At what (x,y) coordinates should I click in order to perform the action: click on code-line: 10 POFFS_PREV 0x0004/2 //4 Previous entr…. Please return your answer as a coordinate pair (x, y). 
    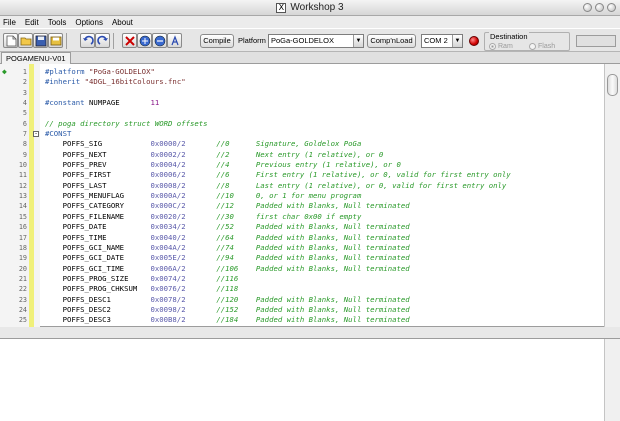
    Looking at the image, I should click on (302, 165).